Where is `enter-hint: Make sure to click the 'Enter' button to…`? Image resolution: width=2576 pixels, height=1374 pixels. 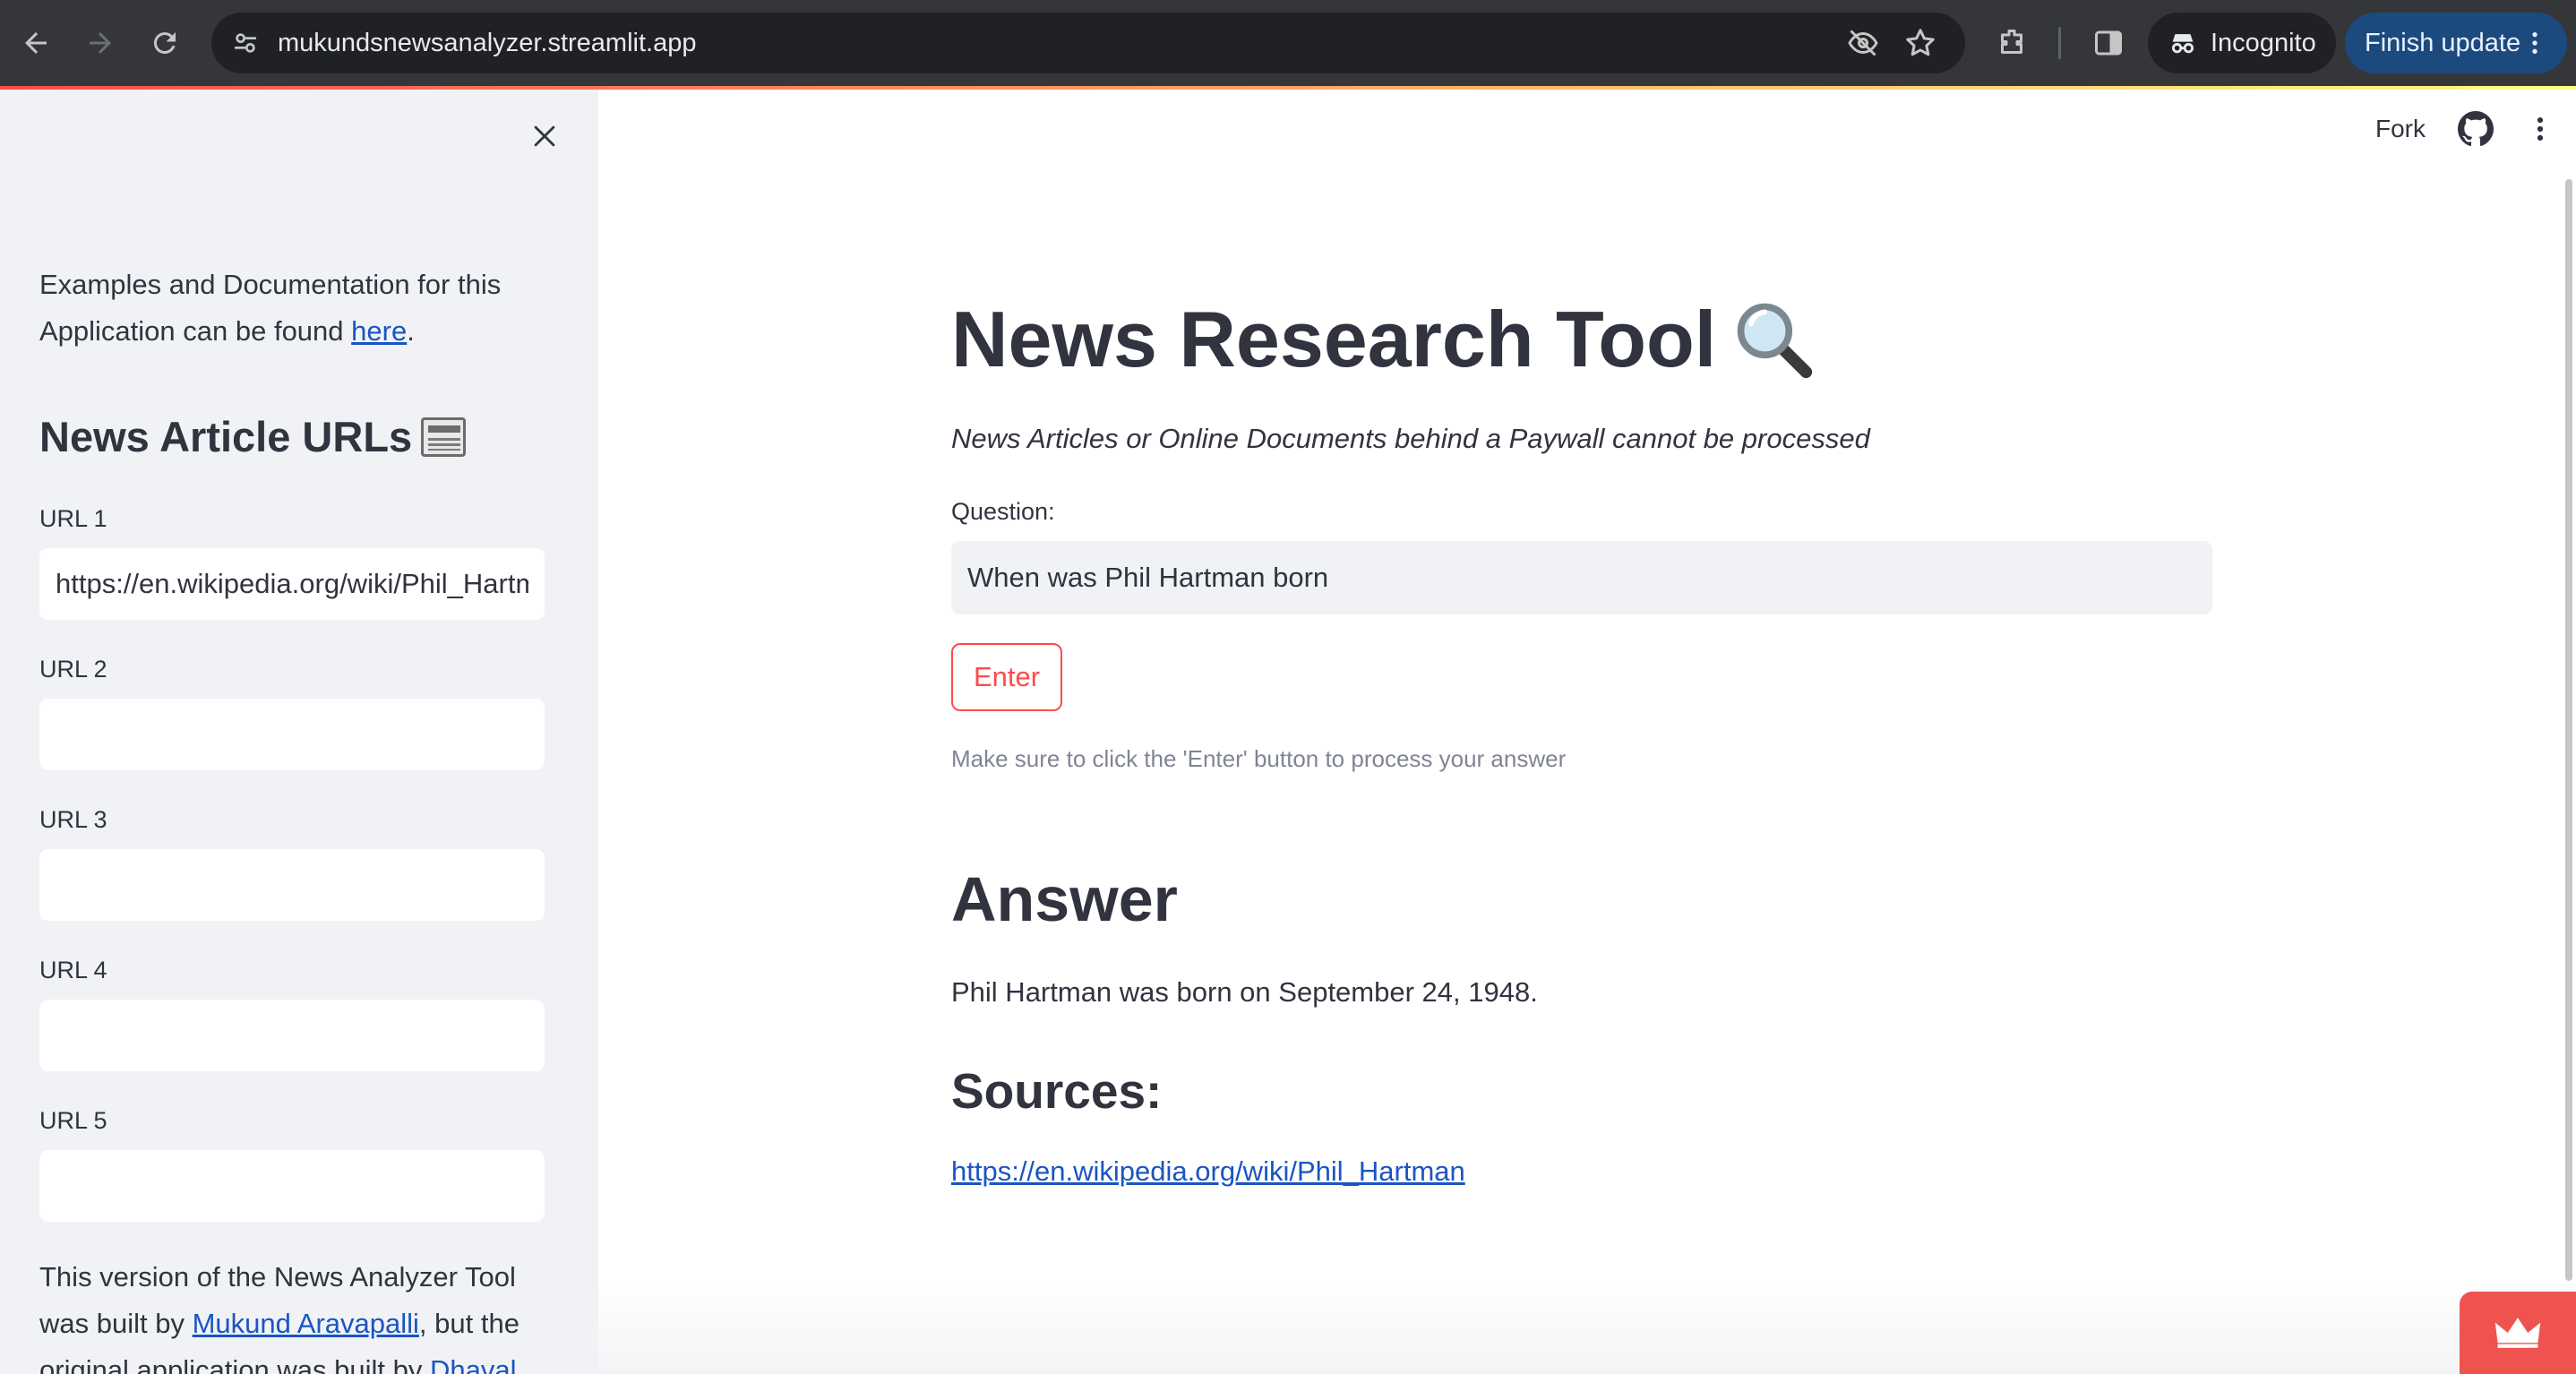 enter-hint: Make sure to click the 'Enter' button to… is located at coordinates (1259, 758).